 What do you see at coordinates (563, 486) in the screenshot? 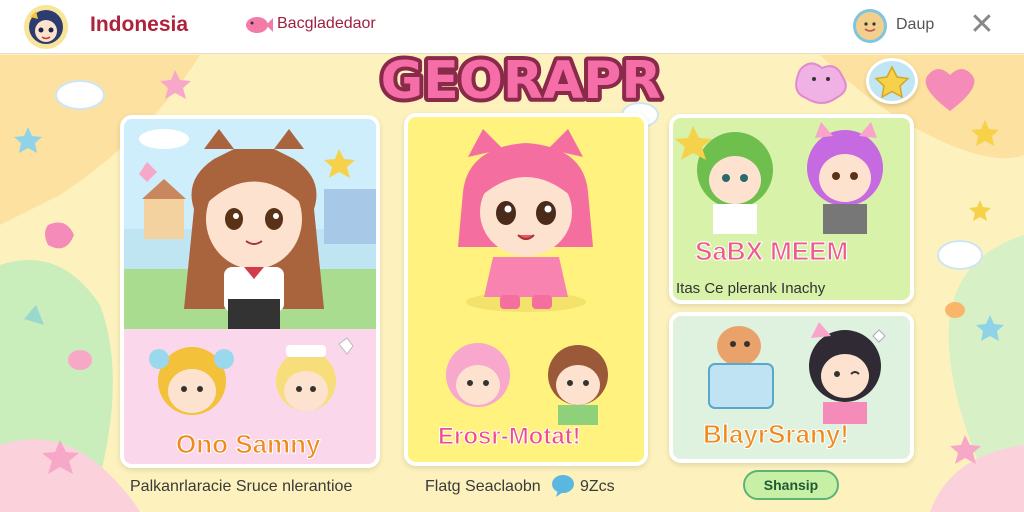
I see `speech-bubble-icon` at bounding box center [563, 486].